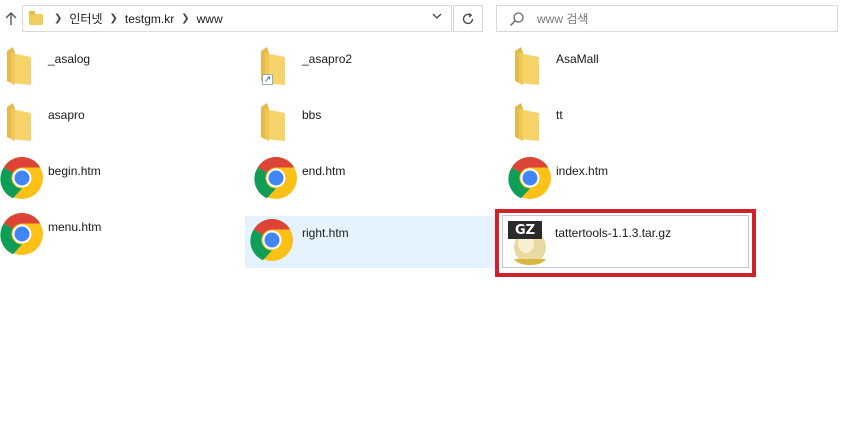  What do you see at coordinates (127, 234) in the screenshot?
I see `file-item-menu-htm: menu.htm` at bounding box center [127, 234].